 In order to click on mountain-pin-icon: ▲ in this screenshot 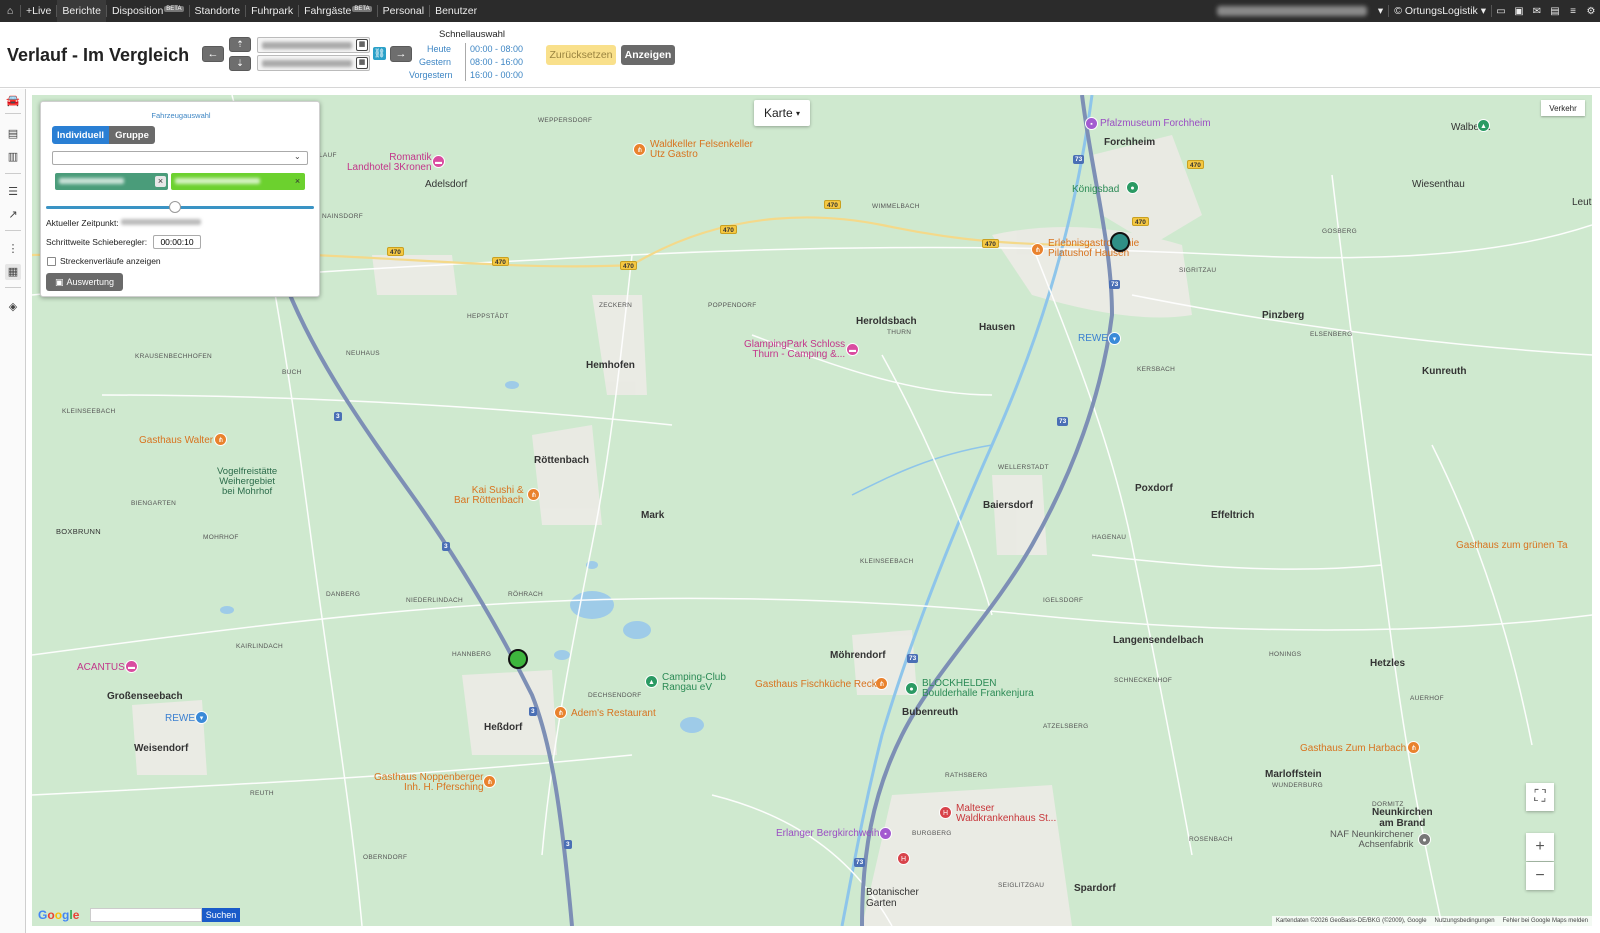, I will do `click(1483, 125)`.